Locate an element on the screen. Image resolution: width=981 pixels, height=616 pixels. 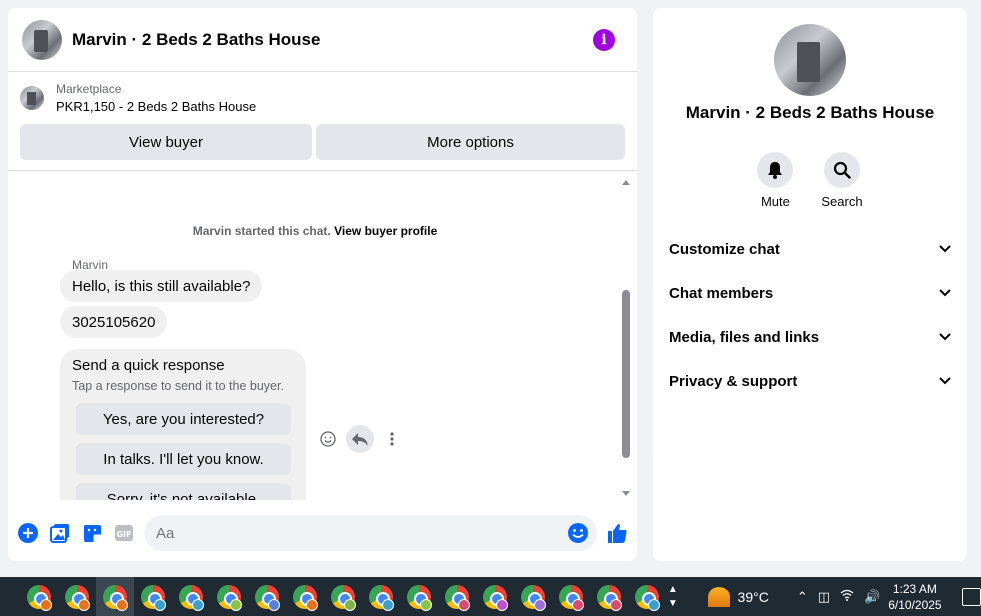
profile-name: Marvin · 2 Beds 2 Baths House is located at coordinates (810, 112).